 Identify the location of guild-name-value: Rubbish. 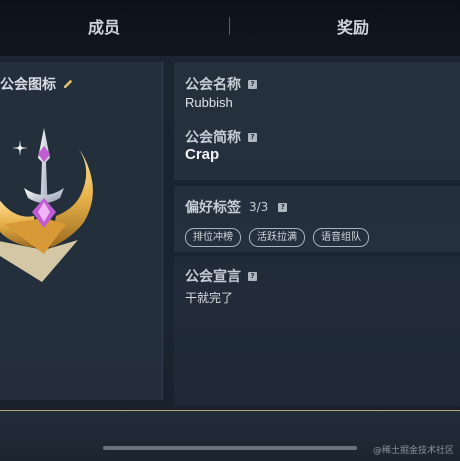
(209, 102).